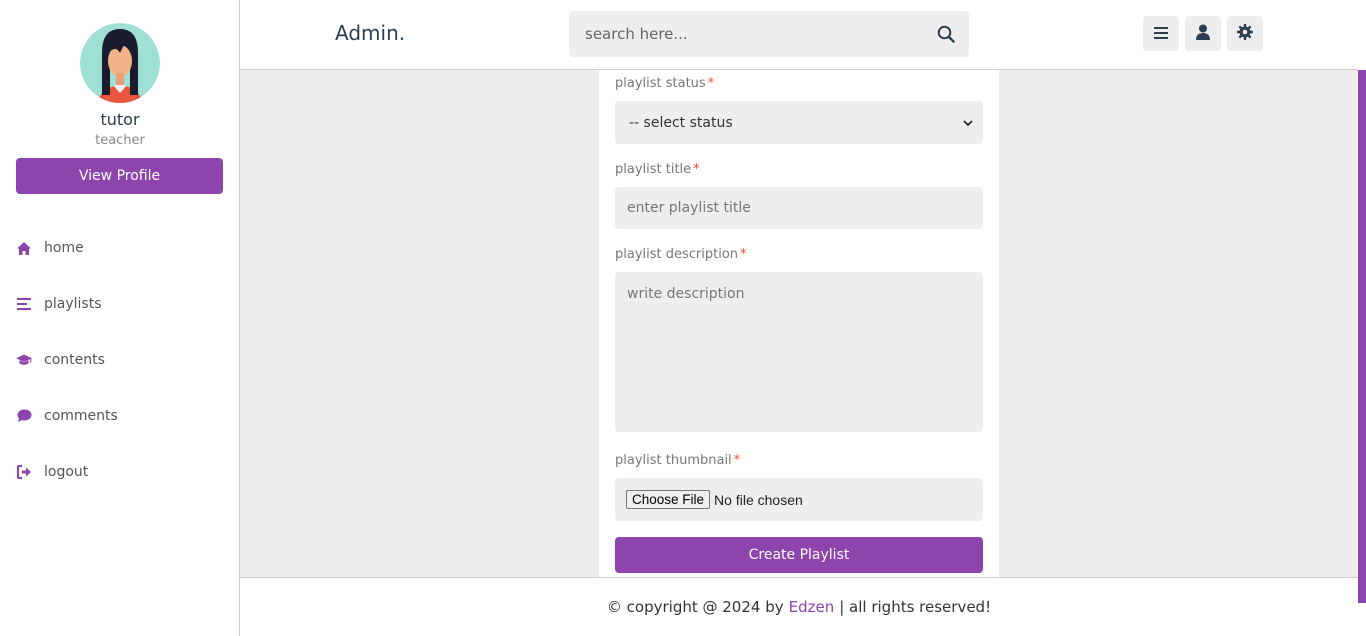 The image size is (1366, 636). I want to click on scrollbar-thumb, so click(1362, 336).